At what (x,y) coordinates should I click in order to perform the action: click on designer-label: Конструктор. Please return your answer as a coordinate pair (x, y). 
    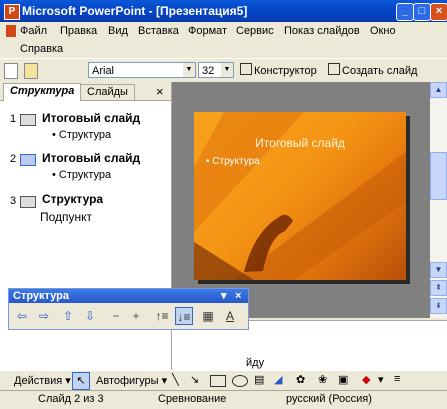
    Looking at the image, I should click on (285, 71).